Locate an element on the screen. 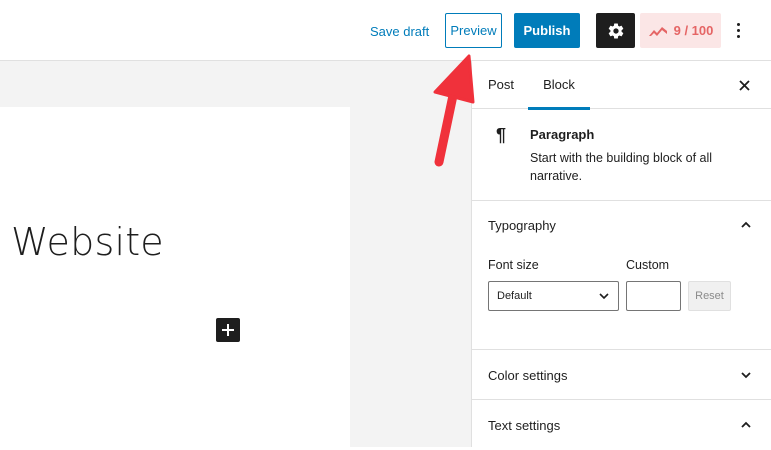  color-settings-panel-toggle: Color settings is located at coordinates (621, 375).